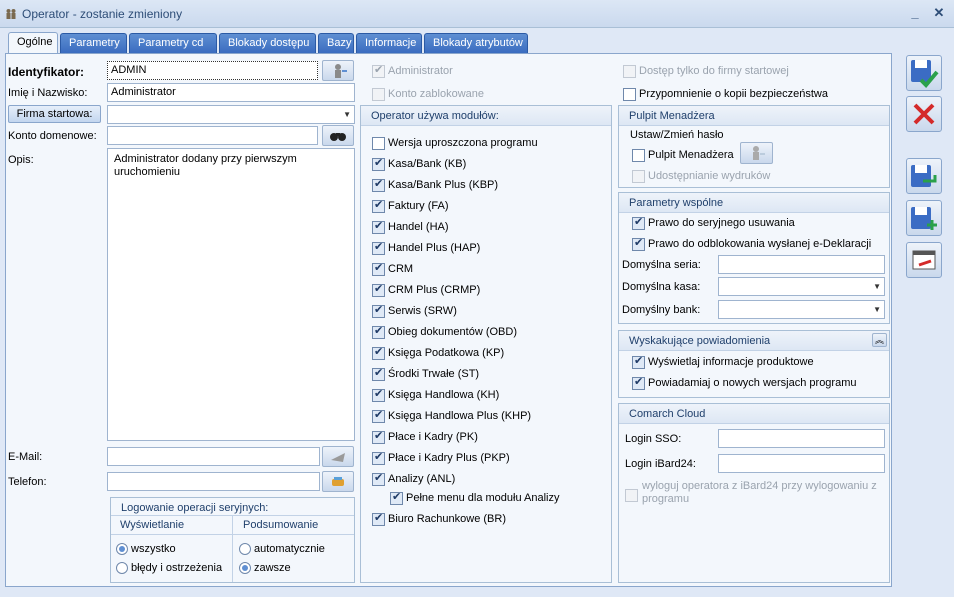 The width and height of the screenshot is (954, 597). I want to click on domain-picker-button, so click(338, 135).